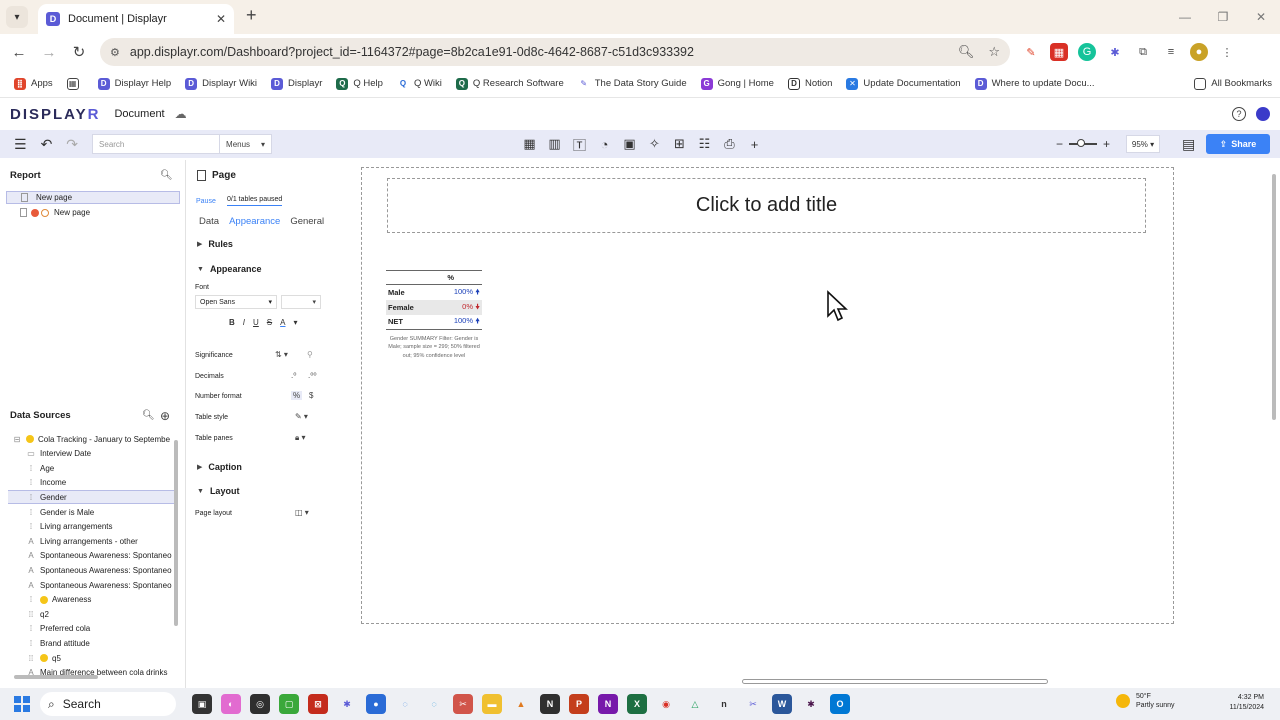  What do you see at coordinates (550, 704) in the screenshot?
I see `notion-taskbar-icon: N` at bounding box center [550, 704].